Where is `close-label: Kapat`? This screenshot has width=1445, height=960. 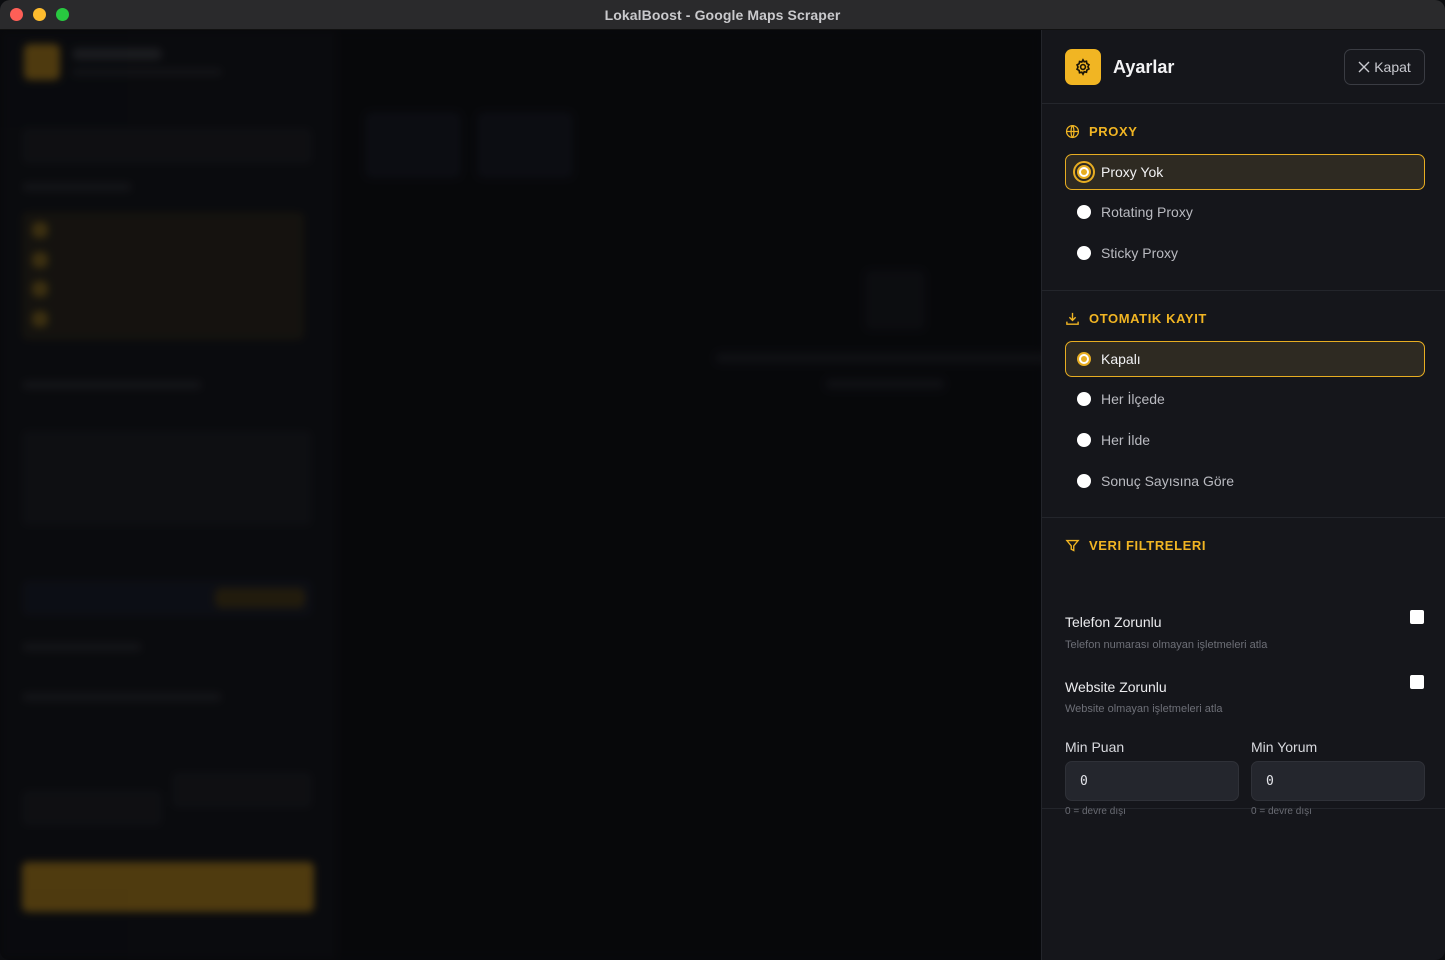
close-label: Kapat is located at coordinates (1392, 67).